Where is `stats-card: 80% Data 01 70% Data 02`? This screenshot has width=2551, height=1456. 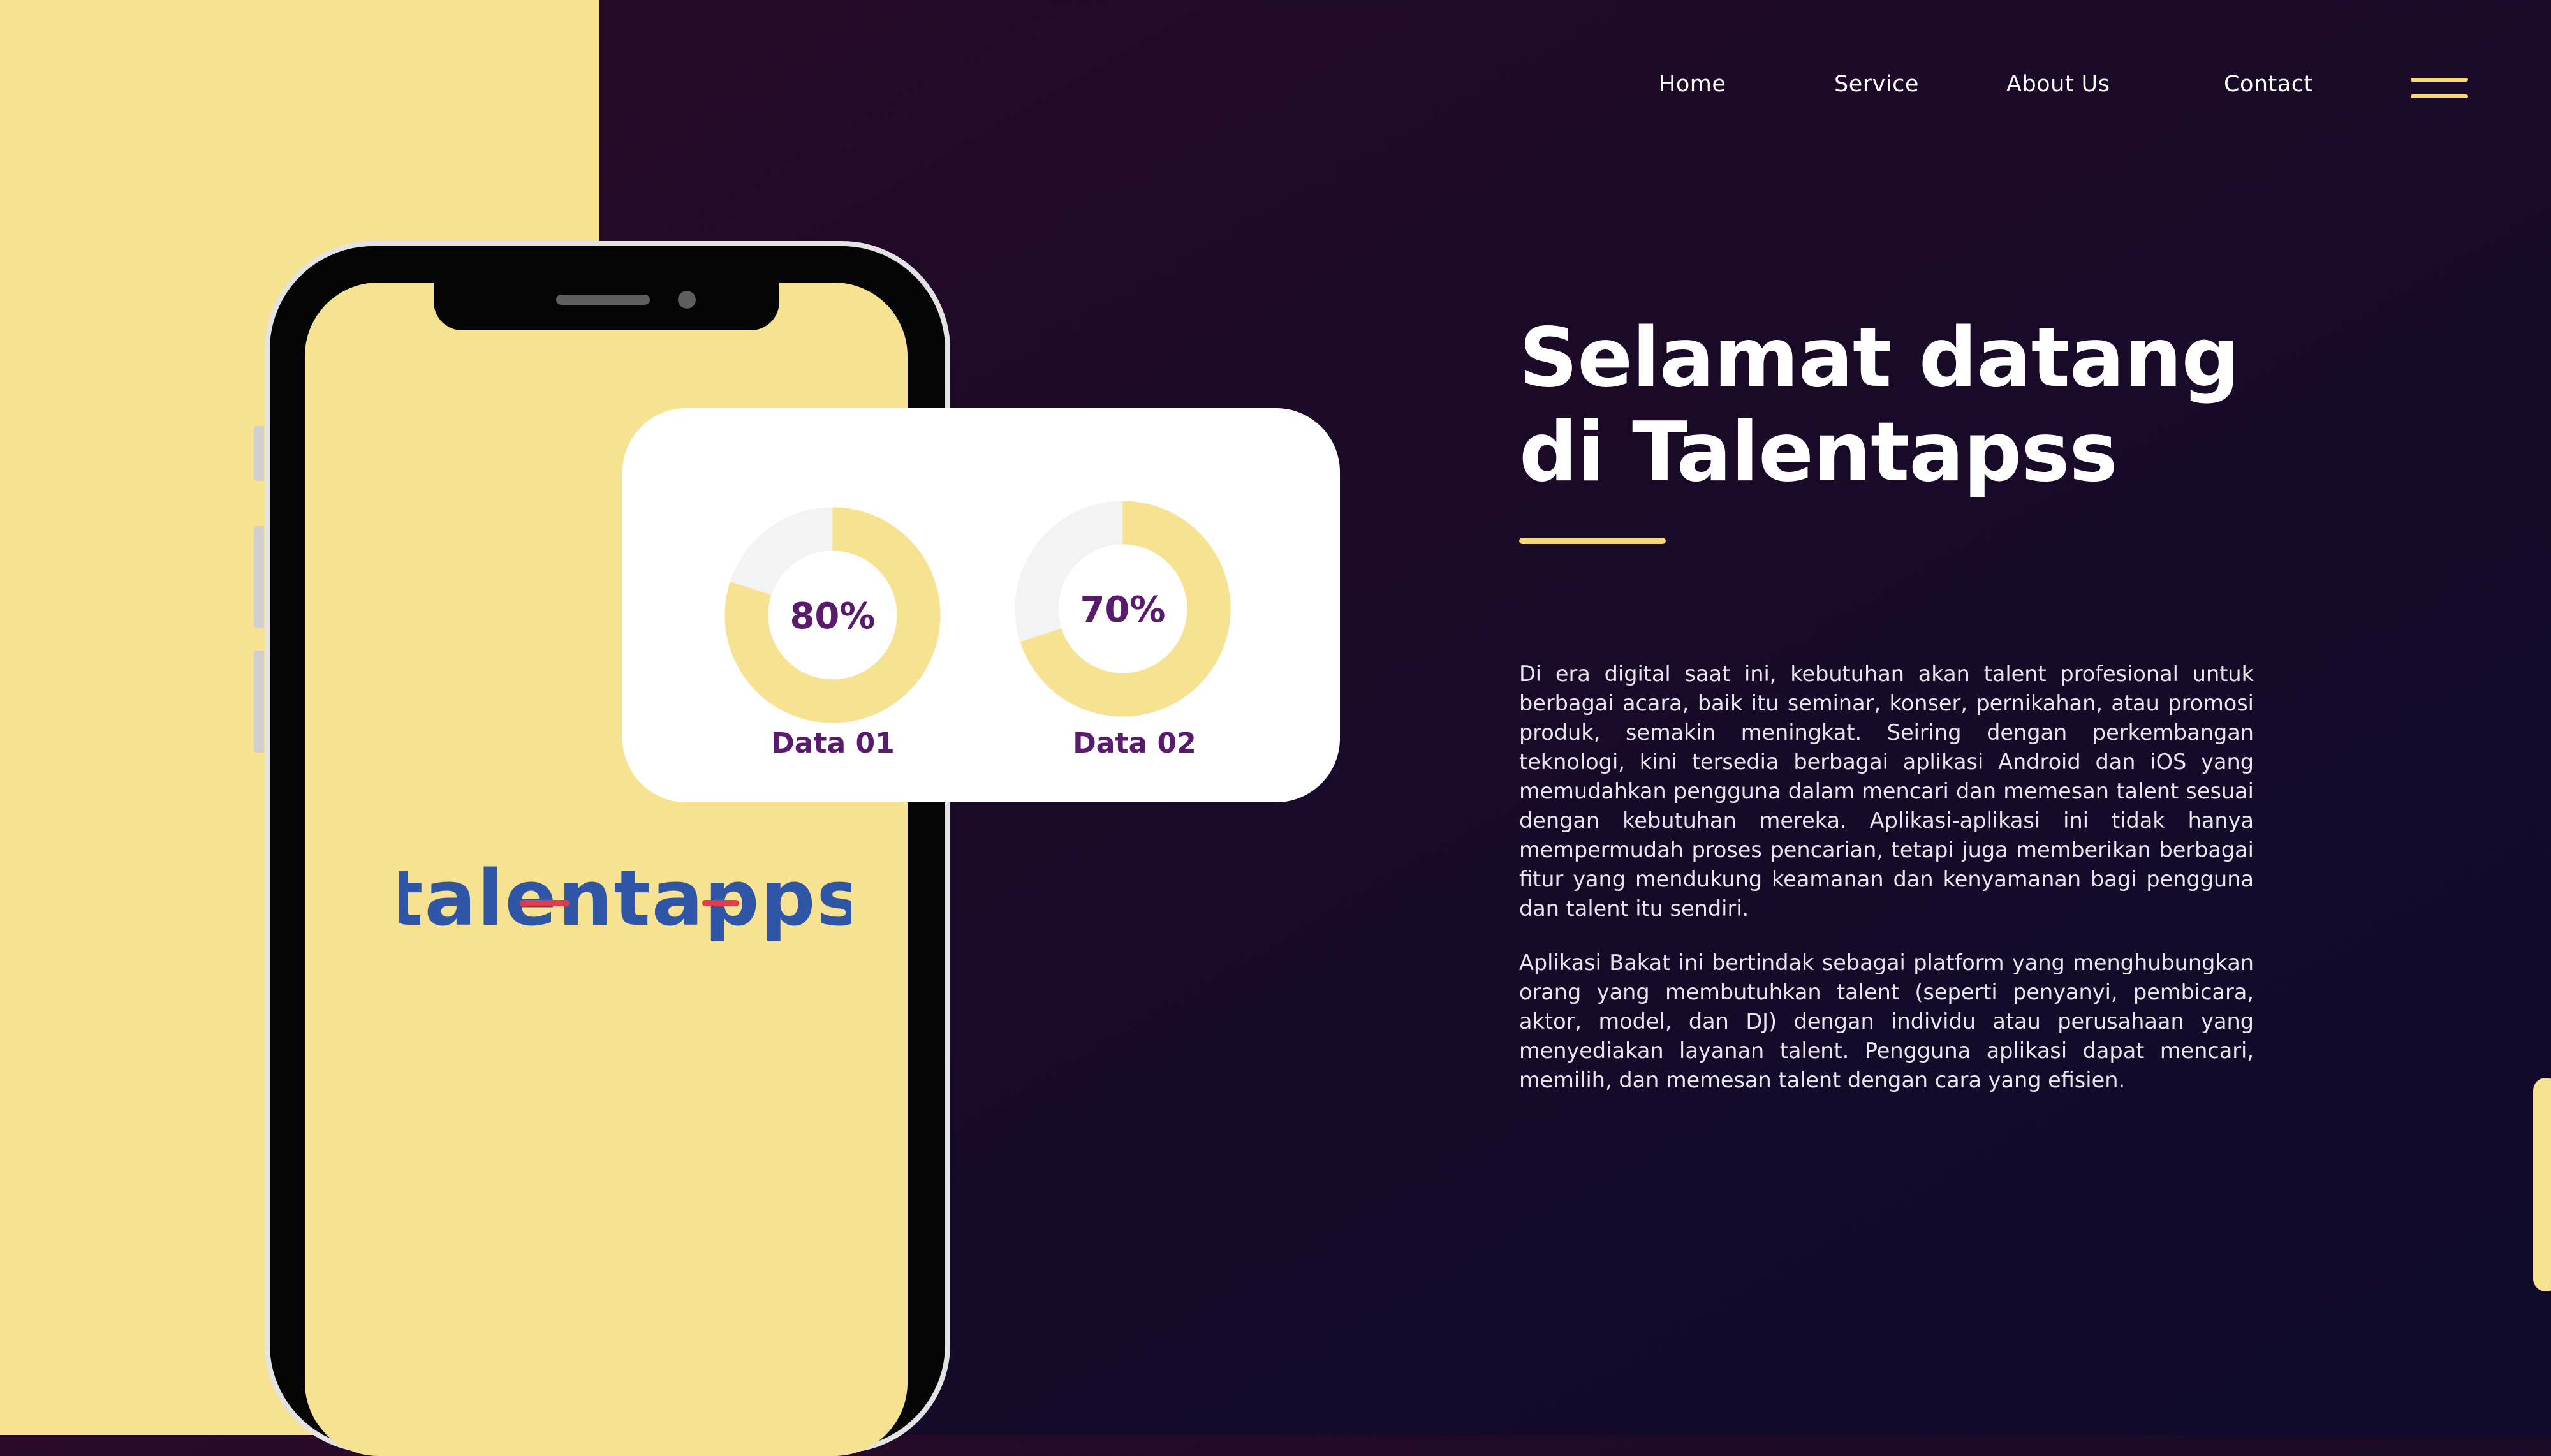 stats-card: 80% Data 01 70% Data 02 is located at coordinates (981, 605).